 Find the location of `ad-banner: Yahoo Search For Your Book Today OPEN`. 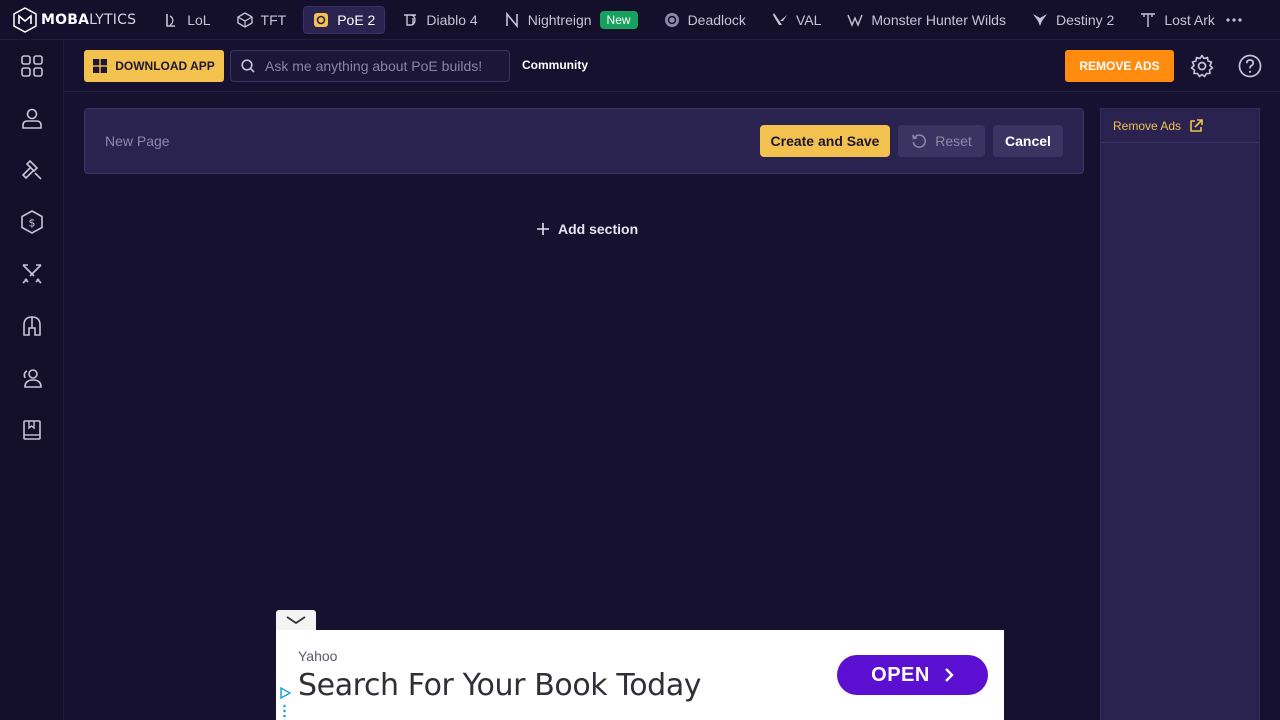

ad-banner: Yahoo Search For Your Book Today OPEN is located at coordinates (640, 675).